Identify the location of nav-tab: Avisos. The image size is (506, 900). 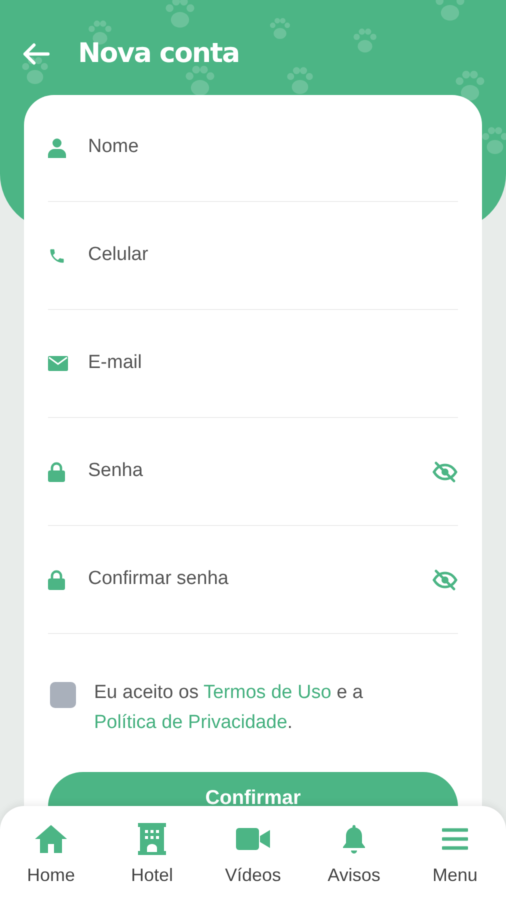
(354, 861).